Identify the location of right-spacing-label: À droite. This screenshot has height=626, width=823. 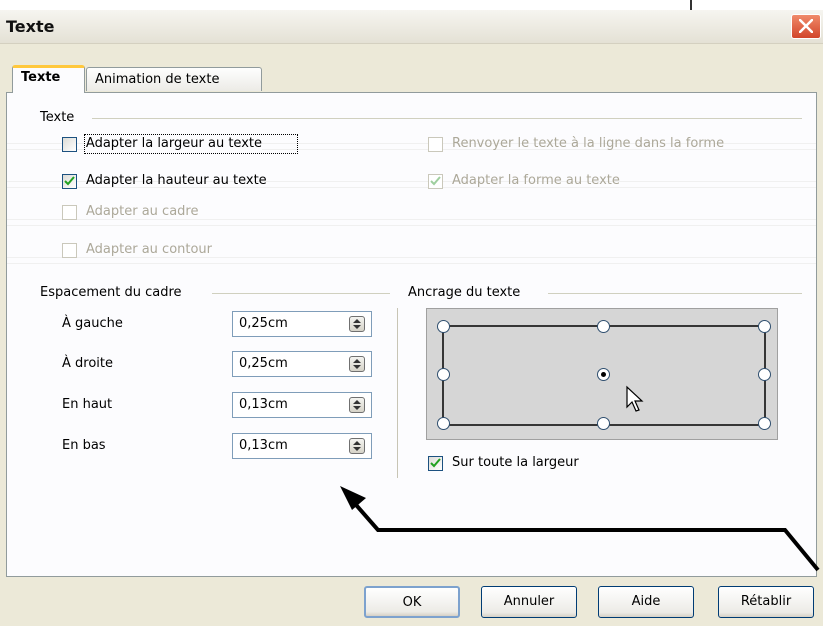
(87, 363).